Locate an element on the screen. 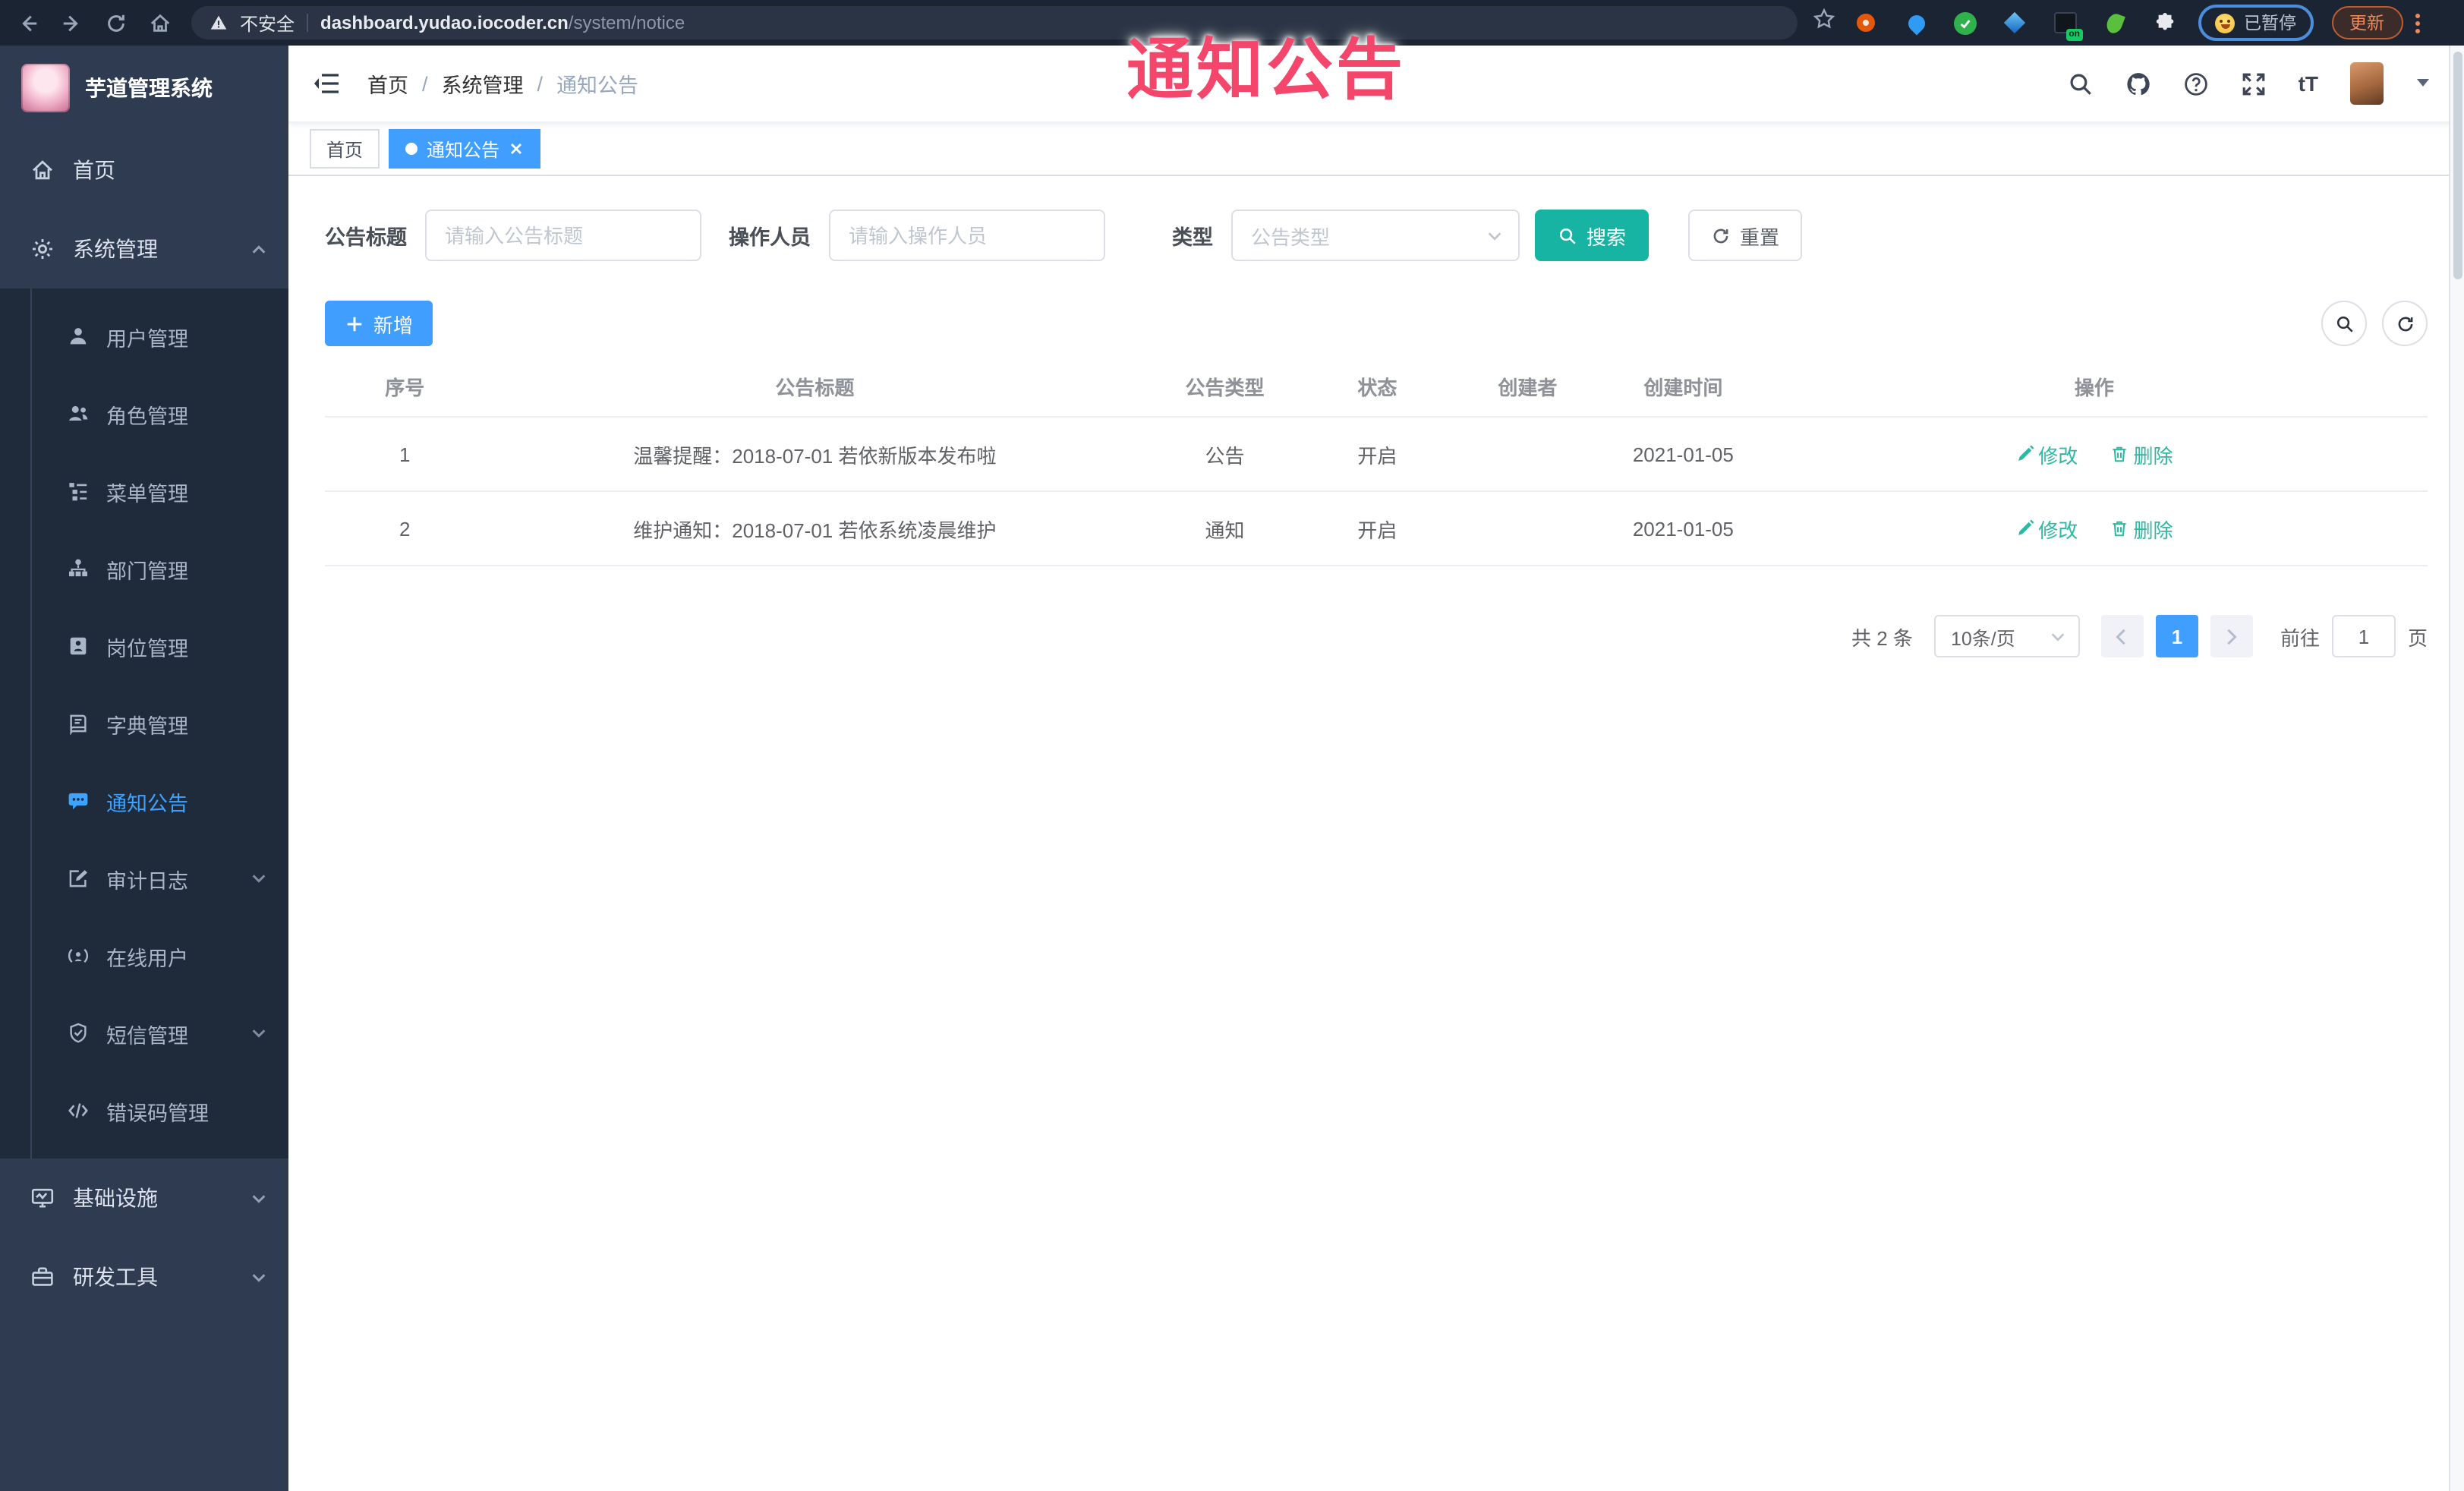 The image size is (2464, 1491). scrollbar-thumb is located at coordinates (2457, 165).